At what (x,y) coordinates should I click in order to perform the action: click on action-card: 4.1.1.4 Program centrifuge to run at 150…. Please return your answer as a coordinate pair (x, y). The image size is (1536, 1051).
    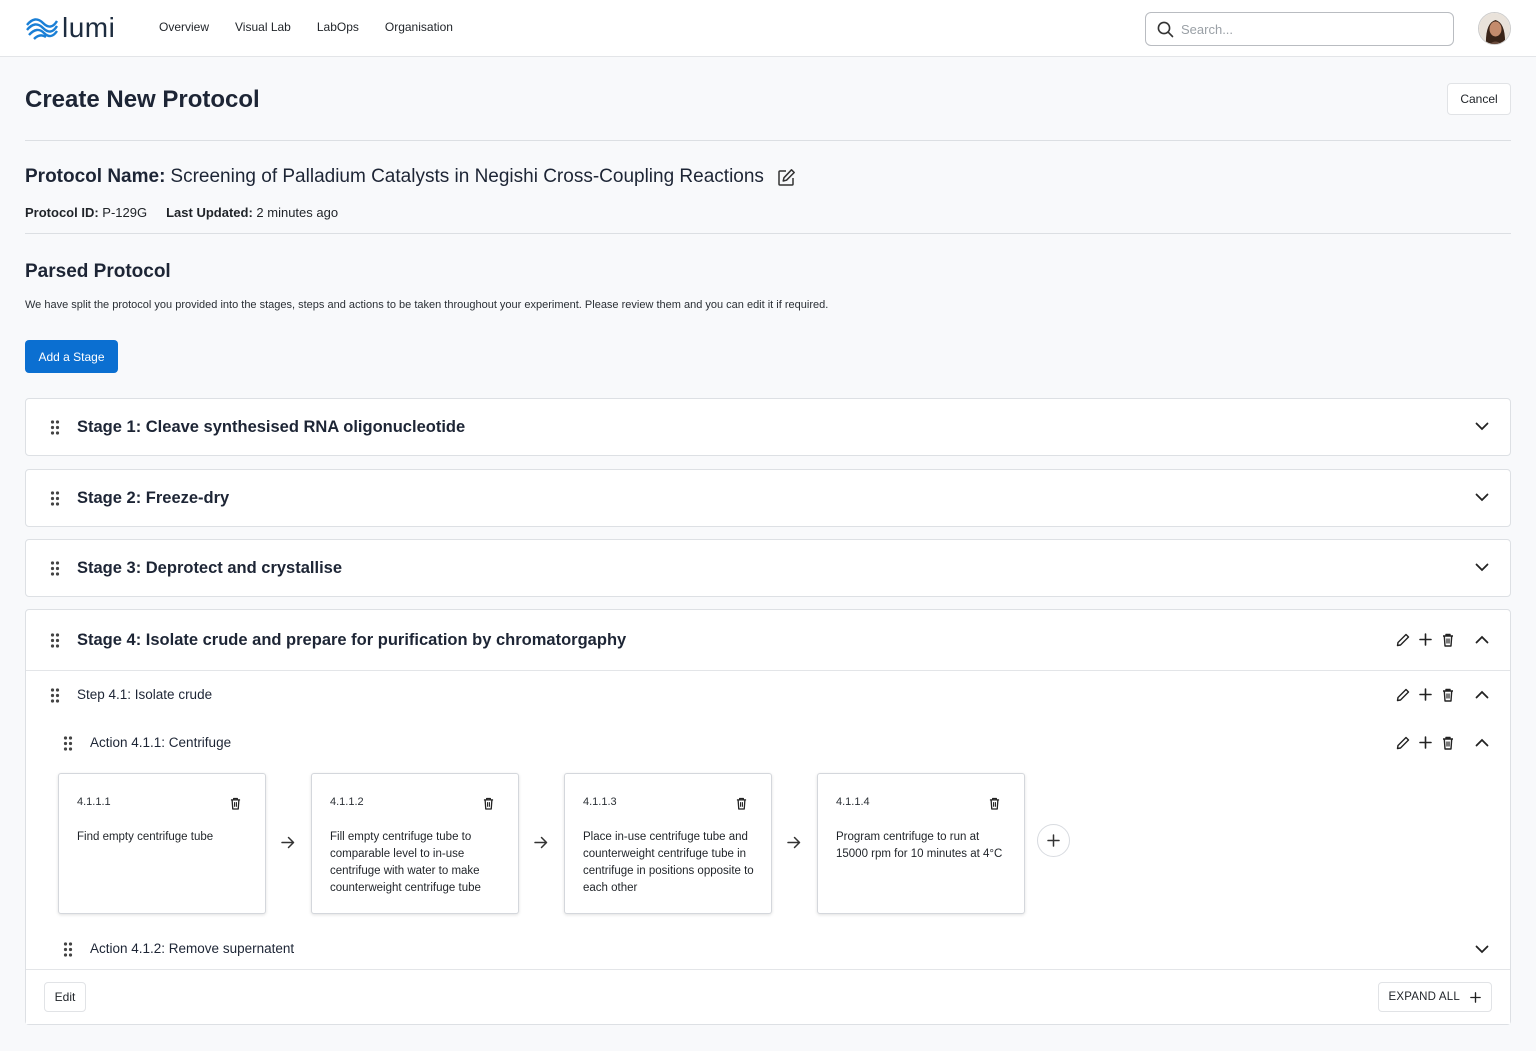
    Looking at the image, I should click on (921, 843).